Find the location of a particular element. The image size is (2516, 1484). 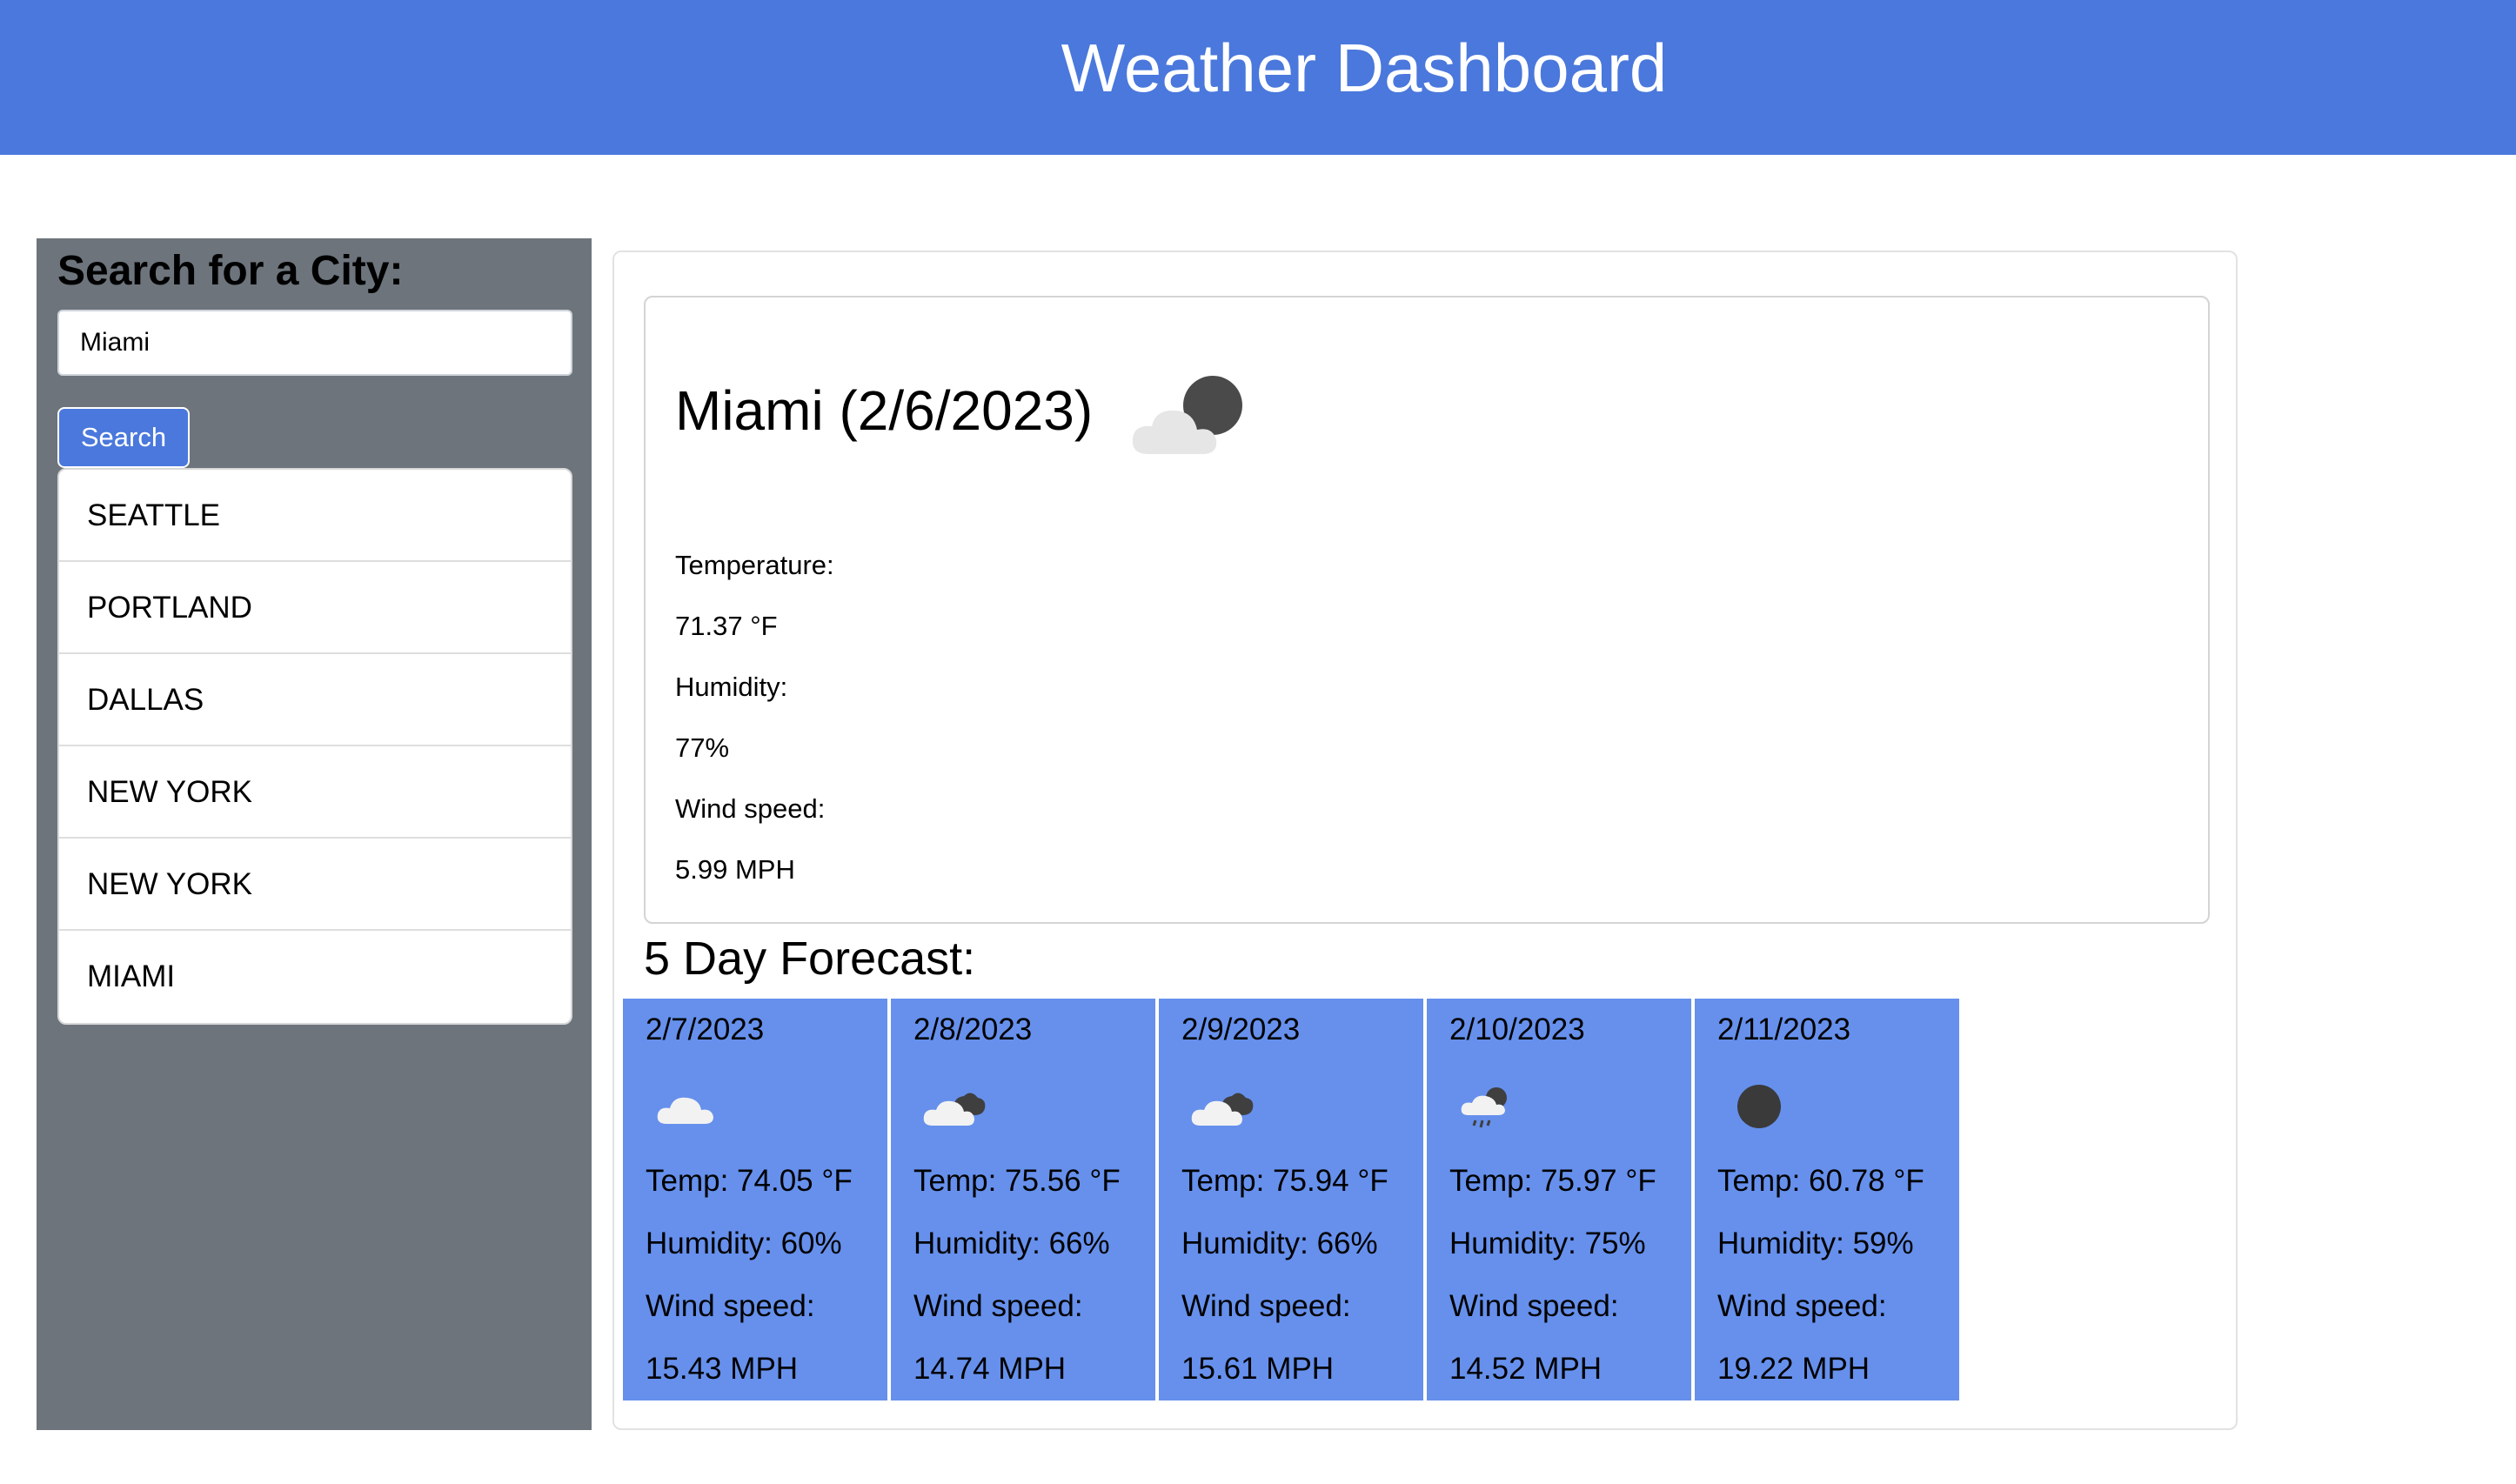

forecast-date: 2/11/2023 is located at coordinates (1784, 1029).